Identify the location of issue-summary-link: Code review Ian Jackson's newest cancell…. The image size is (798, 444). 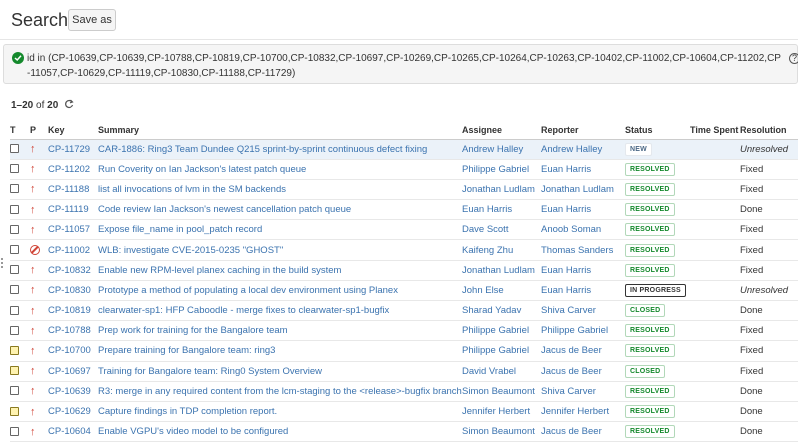
(224, 209).